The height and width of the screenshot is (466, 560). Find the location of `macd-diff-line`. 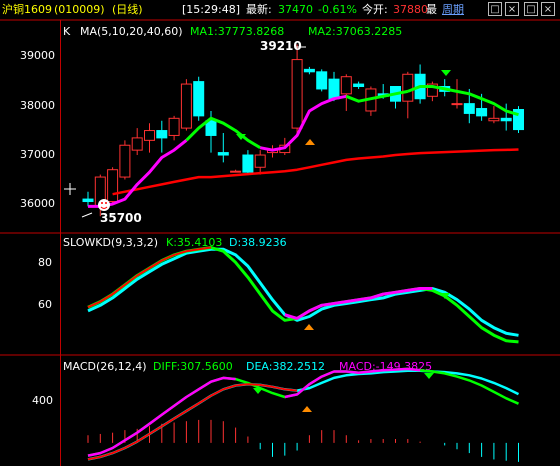

macd-diff-line is located at coordinates (303, 412).